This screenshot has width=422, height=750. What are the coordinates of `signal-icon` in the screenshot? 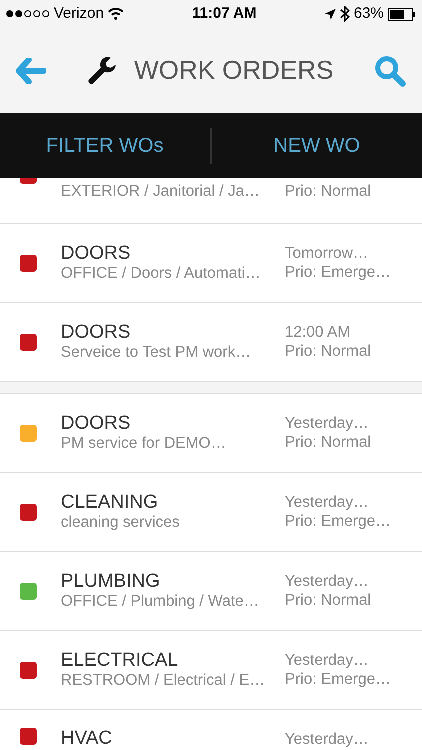 It's located at (28, 14).